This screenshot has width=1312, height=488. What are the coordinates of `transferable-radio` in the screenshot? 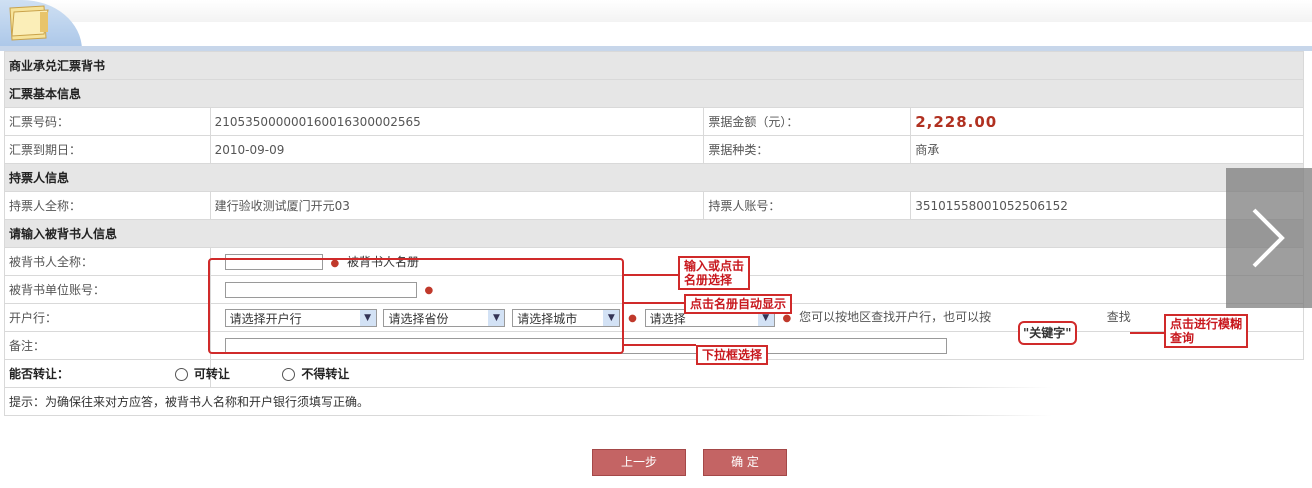 It's located at (181, 374).